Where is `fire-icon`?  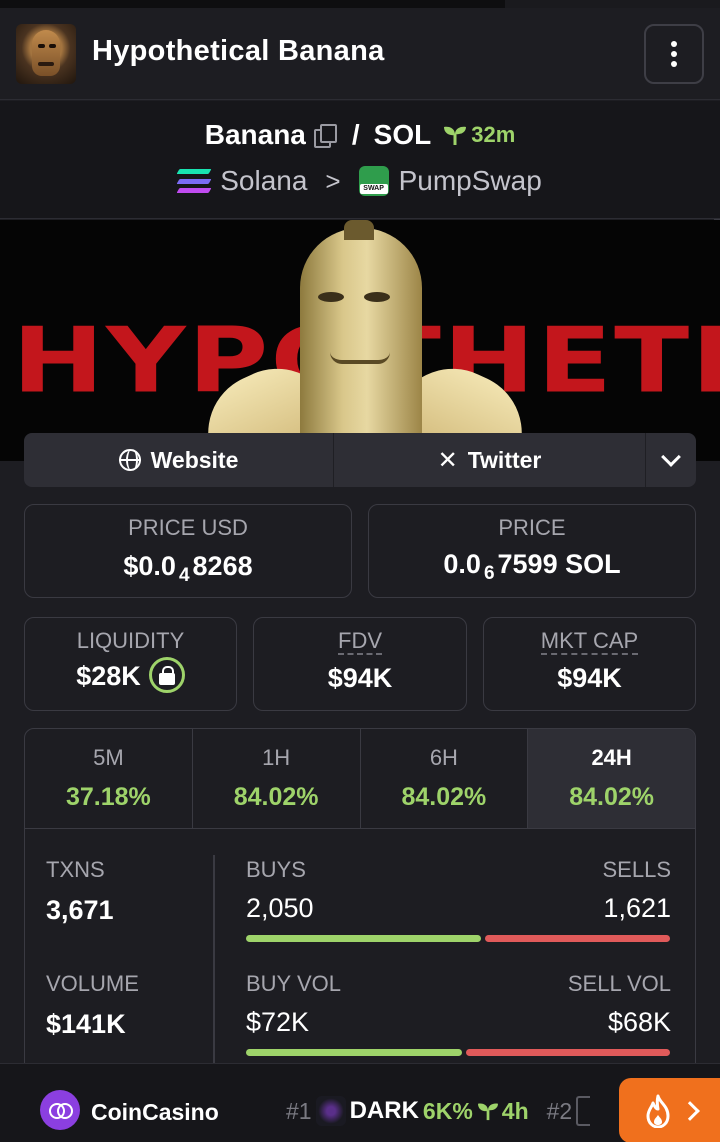 fire-icon is located at coordinates (658, 1111).